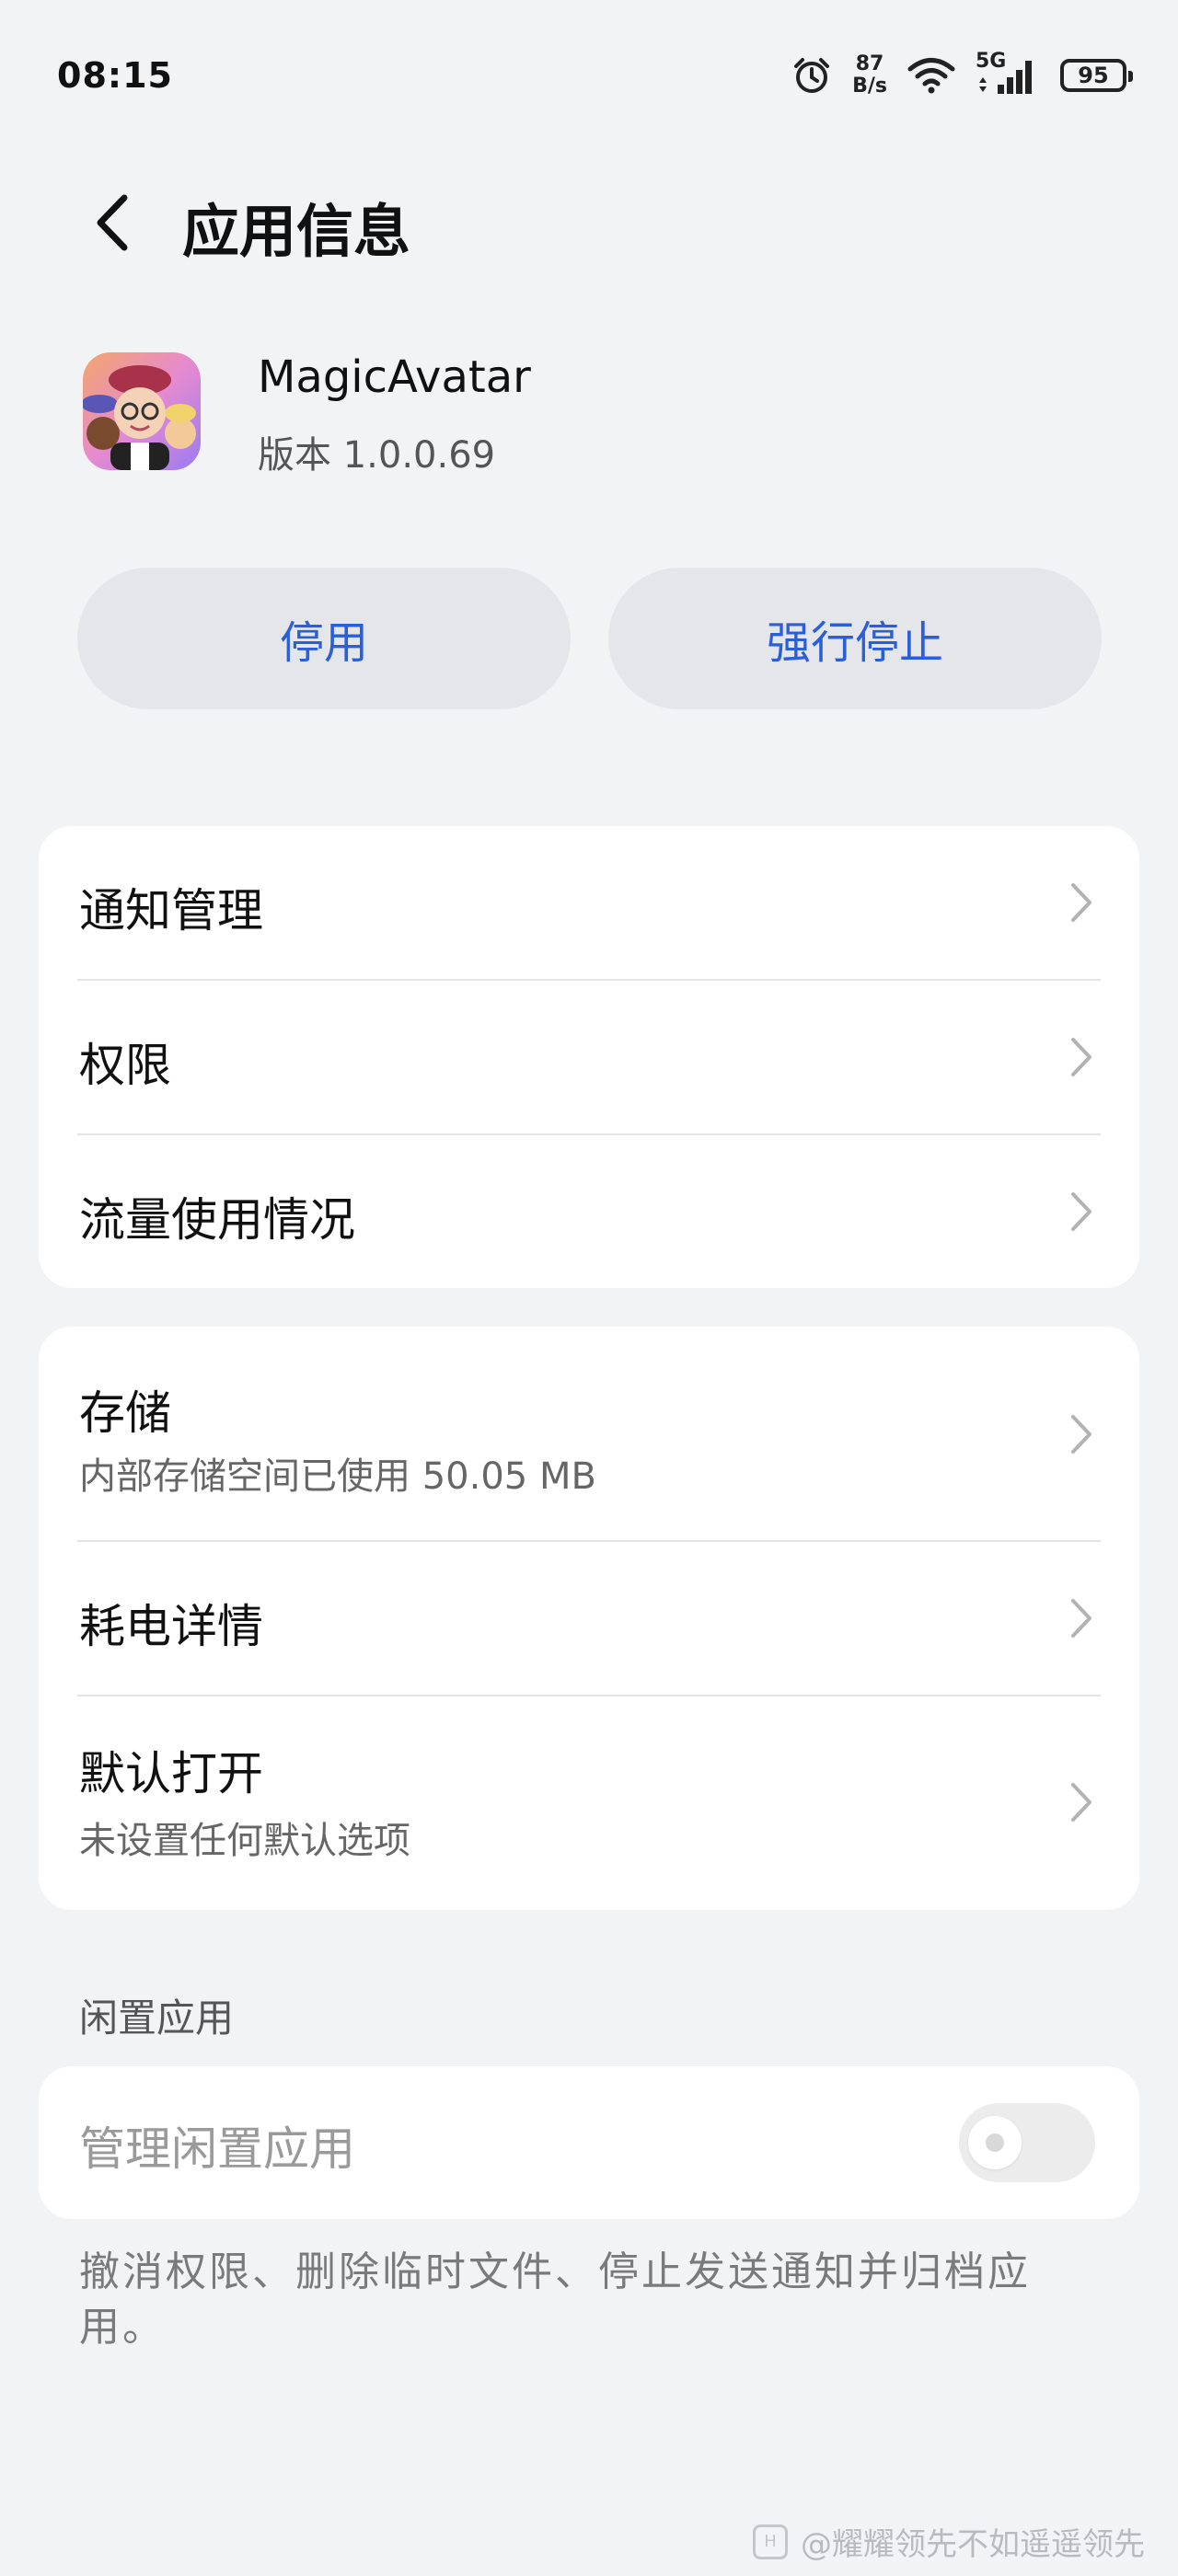 This screenshot has height=2576, width=1178. Describe the element at coordinates (589, 1211) in the screenshot. I see `row-data-usage: 流量使用情况` at that location.